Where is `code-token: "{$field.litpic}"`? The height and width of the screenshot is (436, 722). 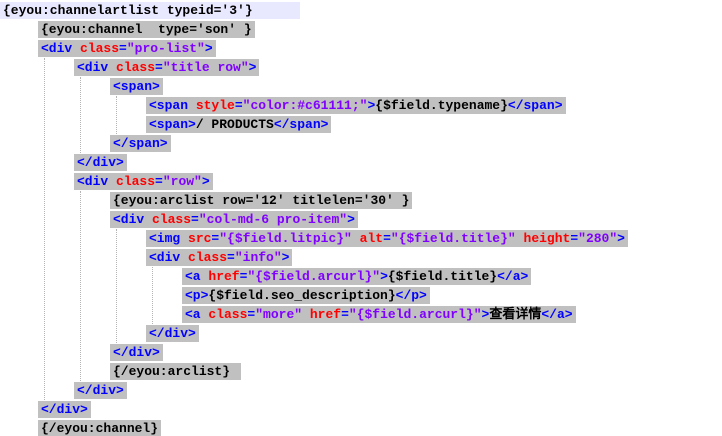 code-token: "{$field.litpic}" is located at coordinates (285, 238).